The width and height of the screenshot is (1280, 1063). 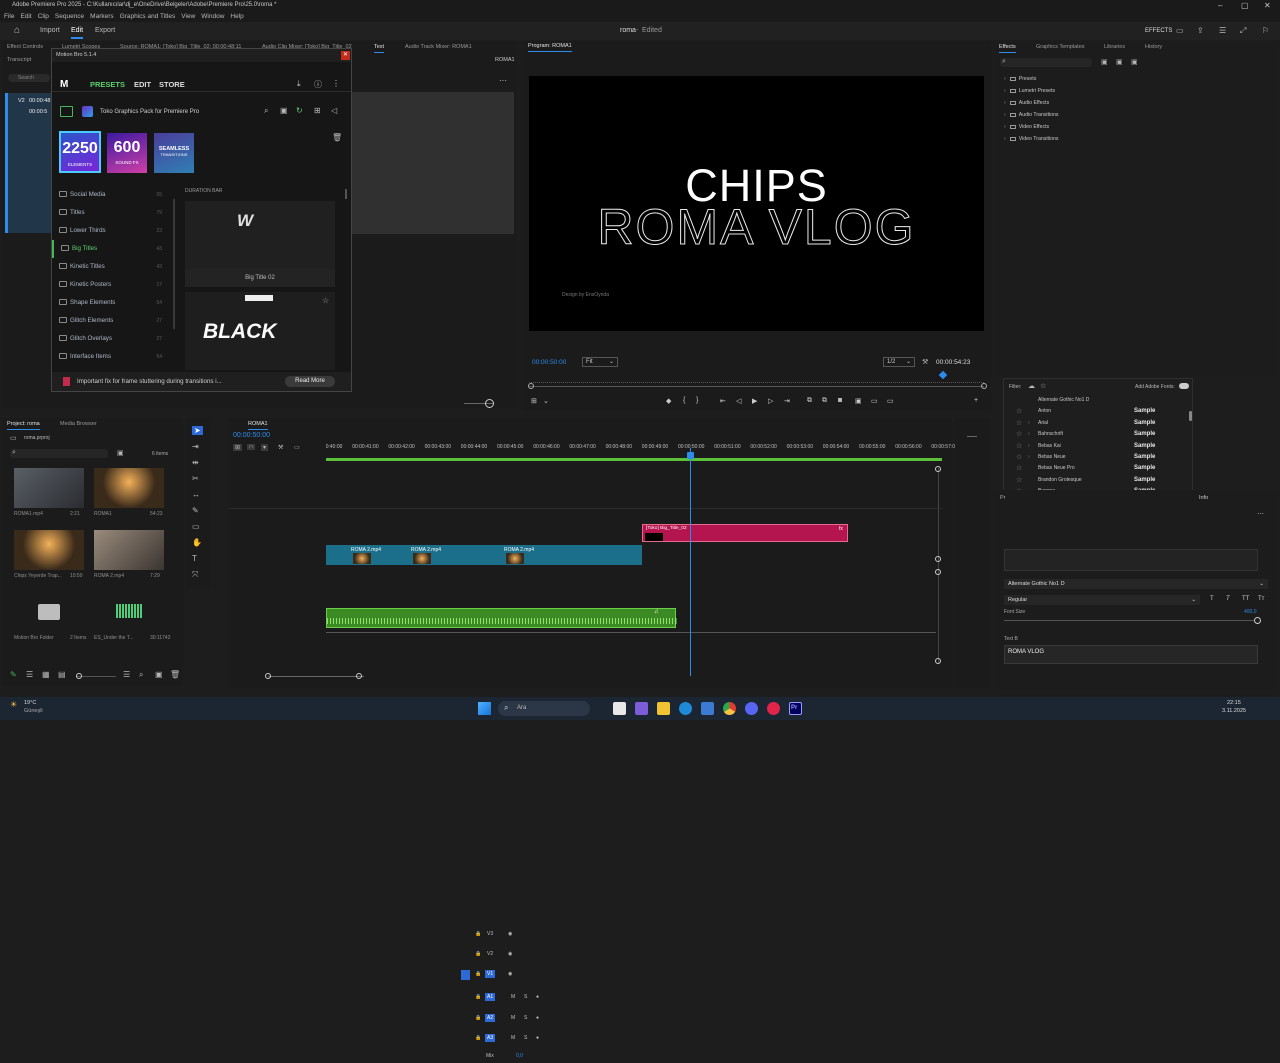 I want to click on info-tab: Info, so click(x=1203, y=498).